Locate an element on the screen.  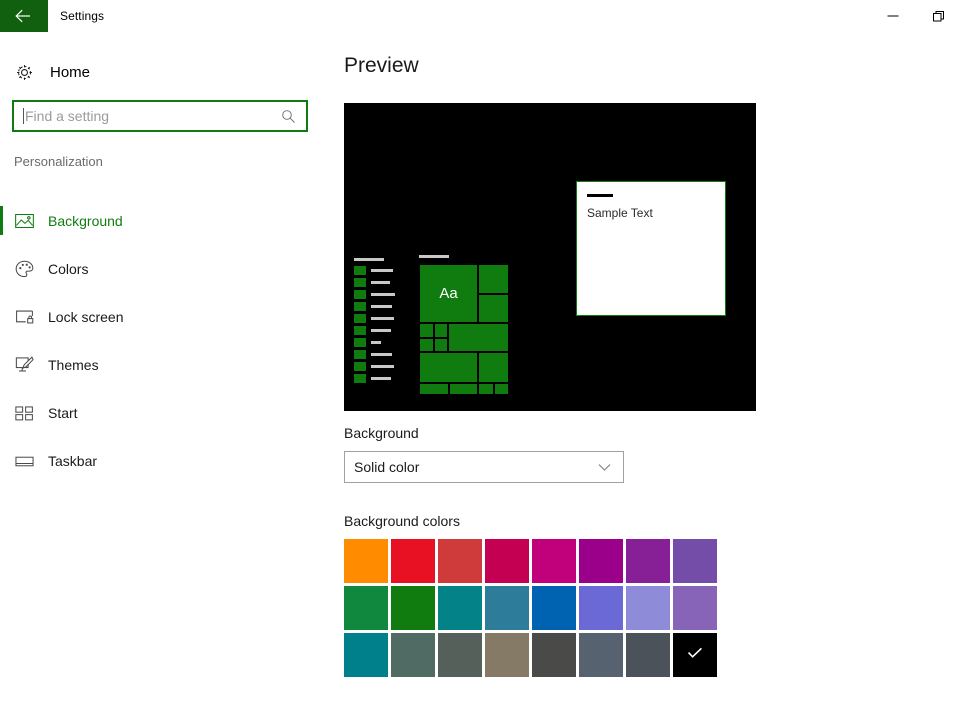
preview-app-list is located at coordinates (374, 322).